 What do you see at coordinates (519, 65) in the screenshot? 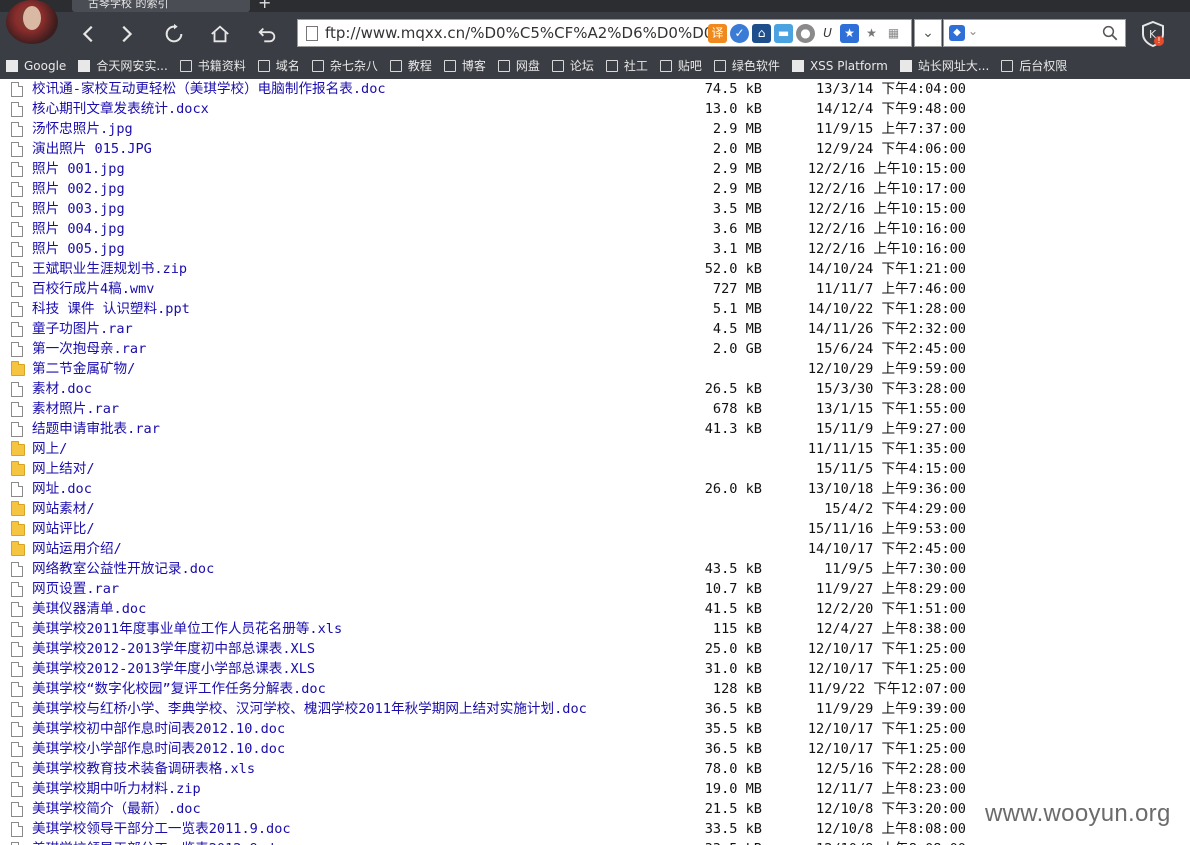
I see `bookmark-item: 网盘` at bounding box center [519, 65].